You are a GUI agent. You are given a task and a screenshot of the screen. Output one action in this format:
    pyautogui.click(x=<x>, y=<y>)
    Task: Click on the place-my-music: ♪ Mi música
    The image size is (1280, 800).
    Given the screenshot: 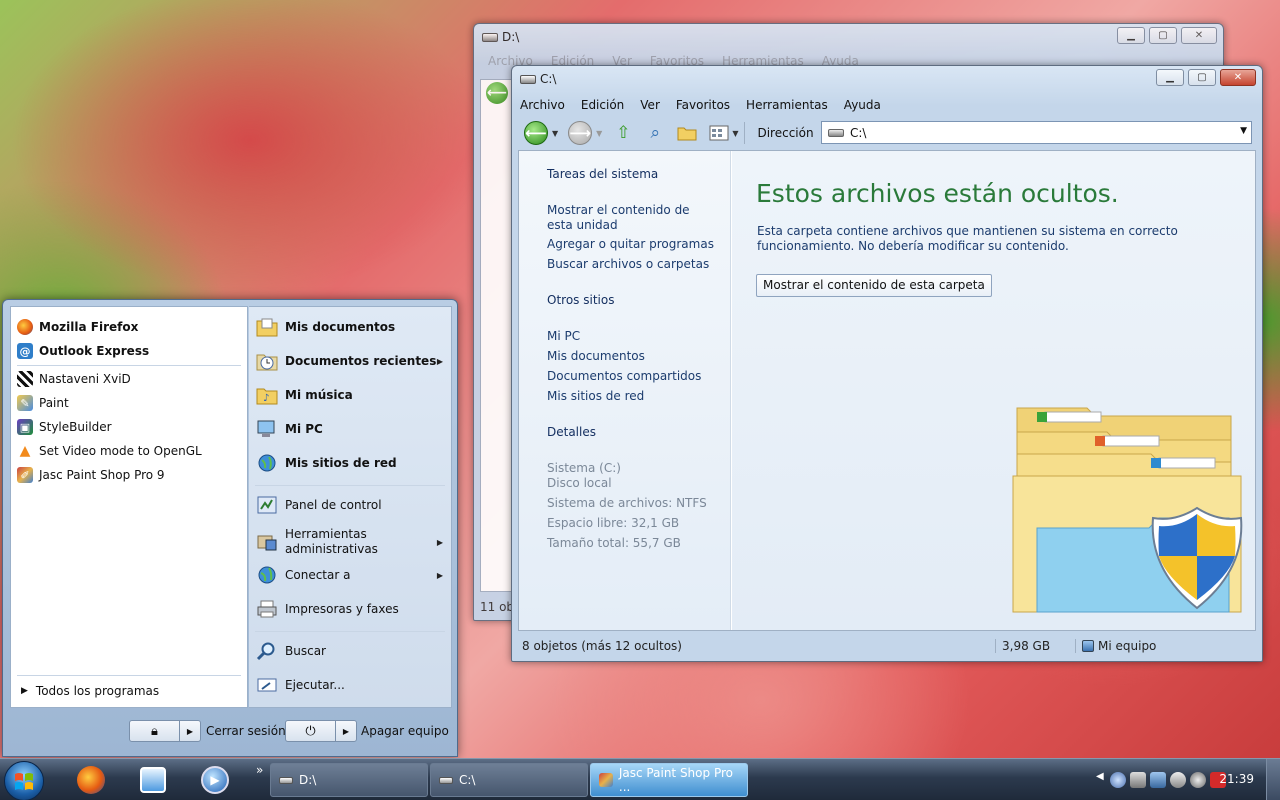 What is the action you would take?
    pyautogui.click(x=350, y=395)
    